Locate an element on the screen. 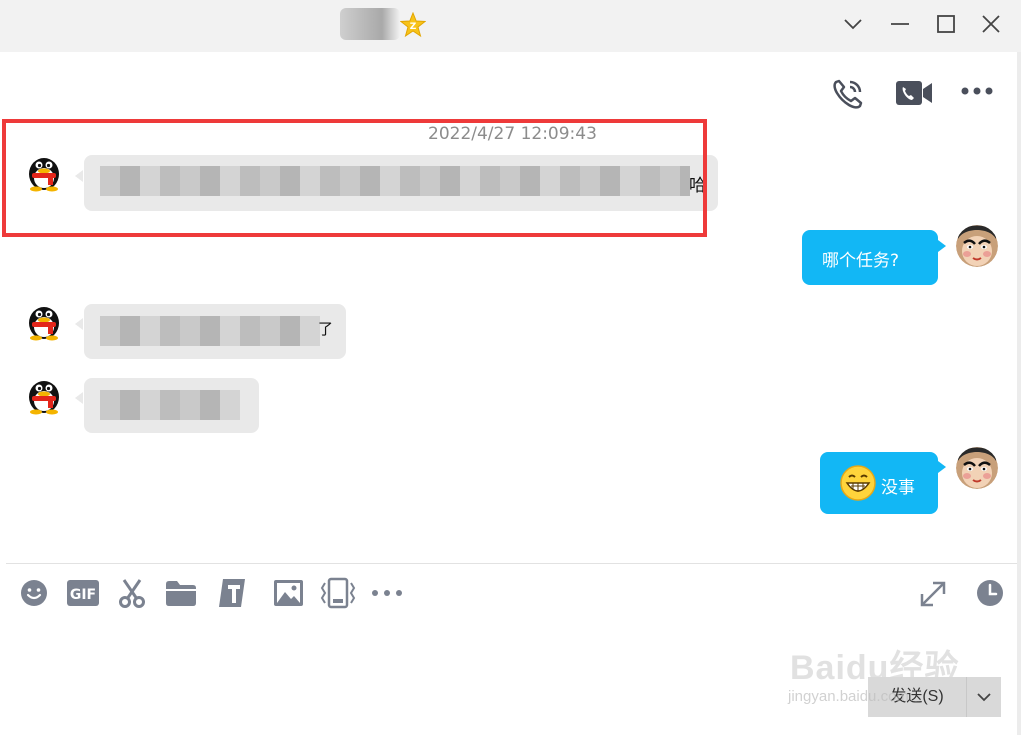  contact-name-blurred is located at coordinates (370, 24).